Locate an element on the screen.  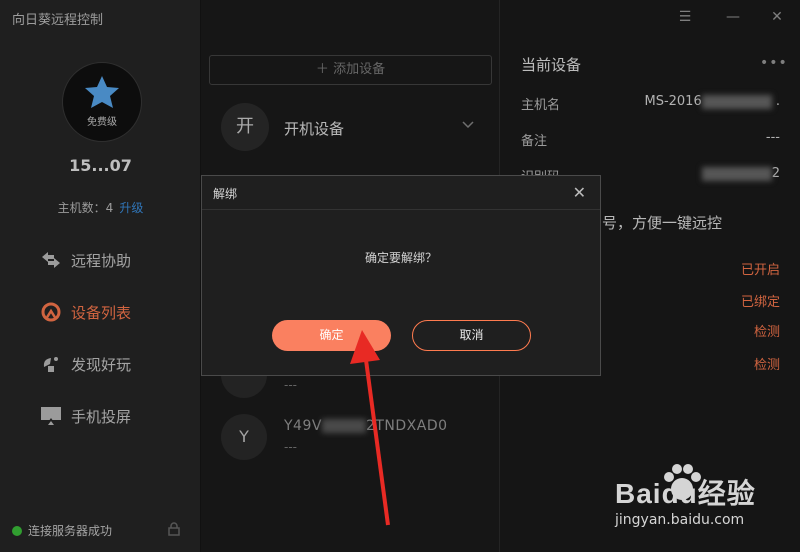
window-controls: ☰ — ✕ is located at coordinates (650, 18).